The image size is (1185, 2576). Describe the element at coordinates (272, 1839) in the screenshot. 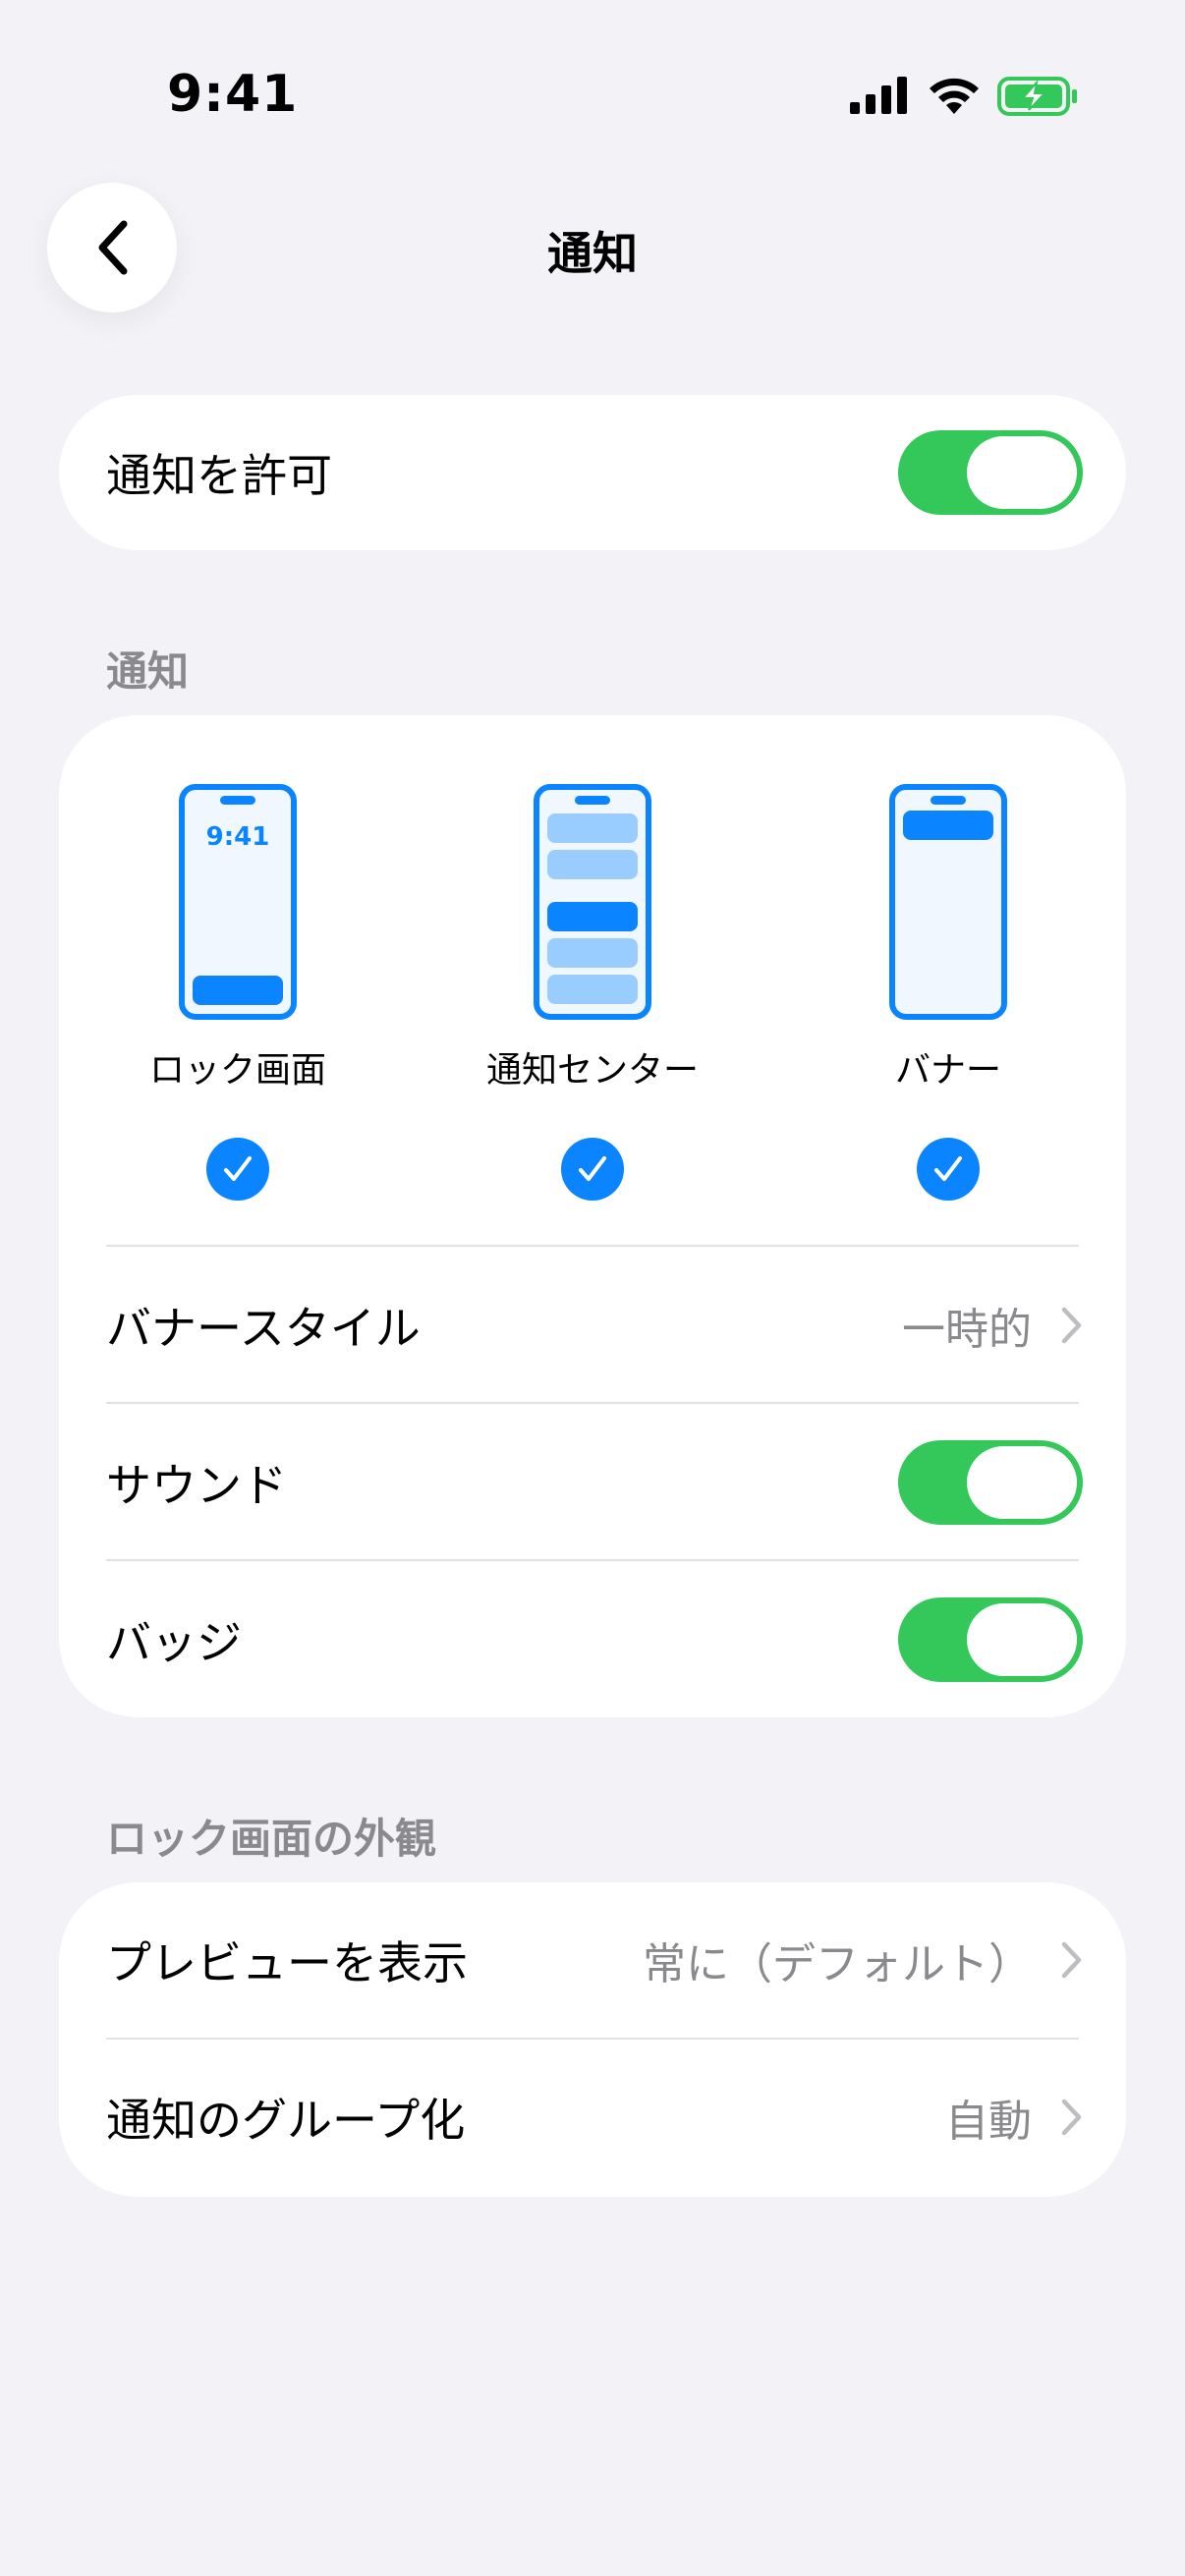

I see `section-header-lock-screen-appearance: ロック画面の外観` at that location.